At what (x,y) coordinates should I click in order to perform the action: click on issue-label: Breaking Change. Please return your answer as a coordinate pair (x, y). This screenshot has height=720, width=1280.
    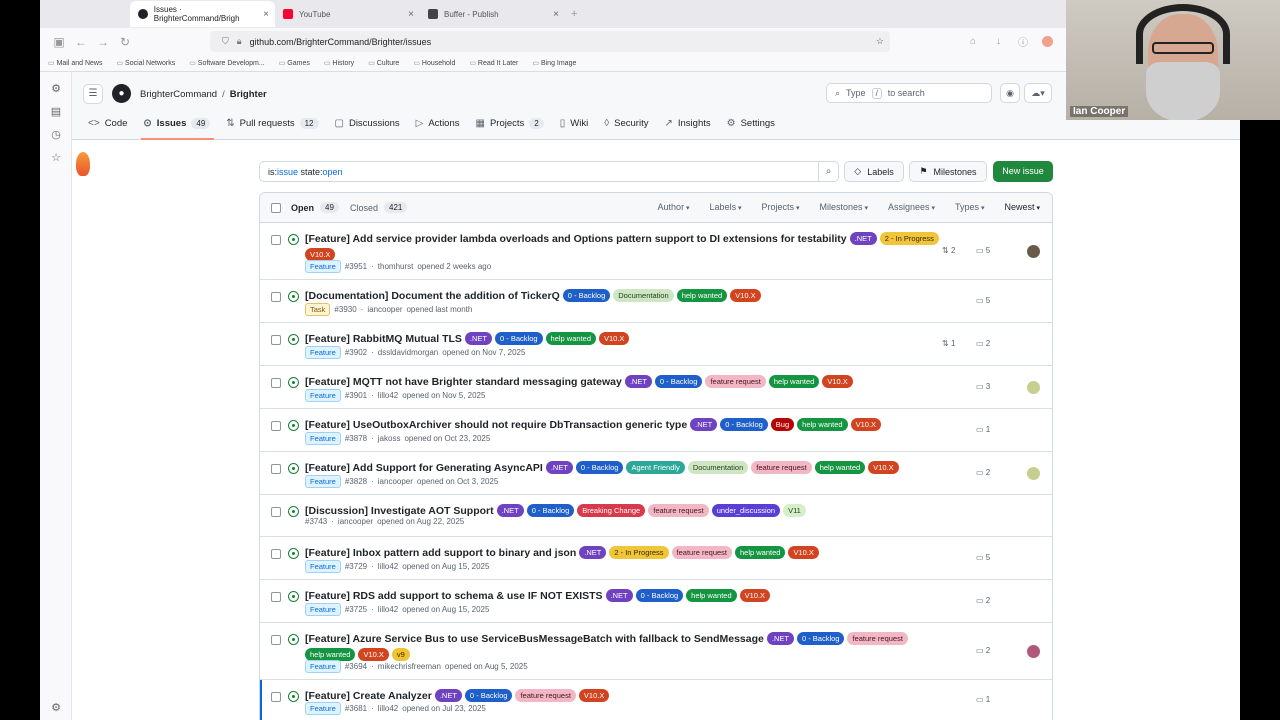
    Looking at the image, I should click on (611, 510).